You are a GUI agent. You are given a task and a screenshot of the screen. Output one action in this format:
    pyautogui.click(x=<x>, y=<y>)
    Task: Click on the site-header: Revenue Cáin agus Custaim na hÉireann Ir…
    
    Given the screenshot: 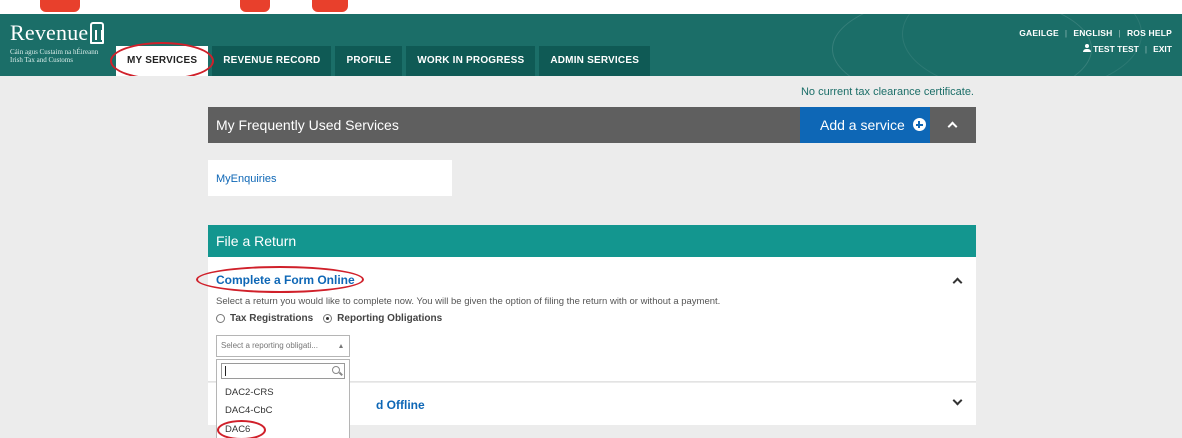 What is the action you would take?
    pyautogui.click(x=591, y=45)
    